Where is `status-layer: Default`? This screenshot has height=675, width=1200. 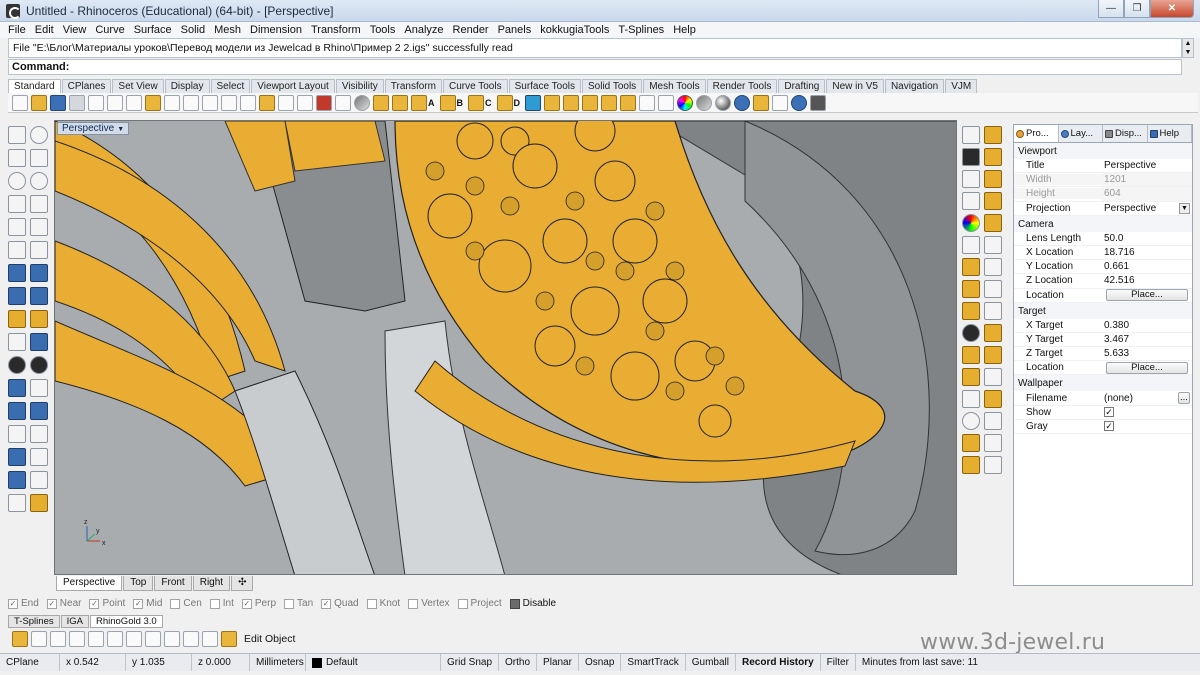
status-layer: Default is located at coordinates (373, 662).